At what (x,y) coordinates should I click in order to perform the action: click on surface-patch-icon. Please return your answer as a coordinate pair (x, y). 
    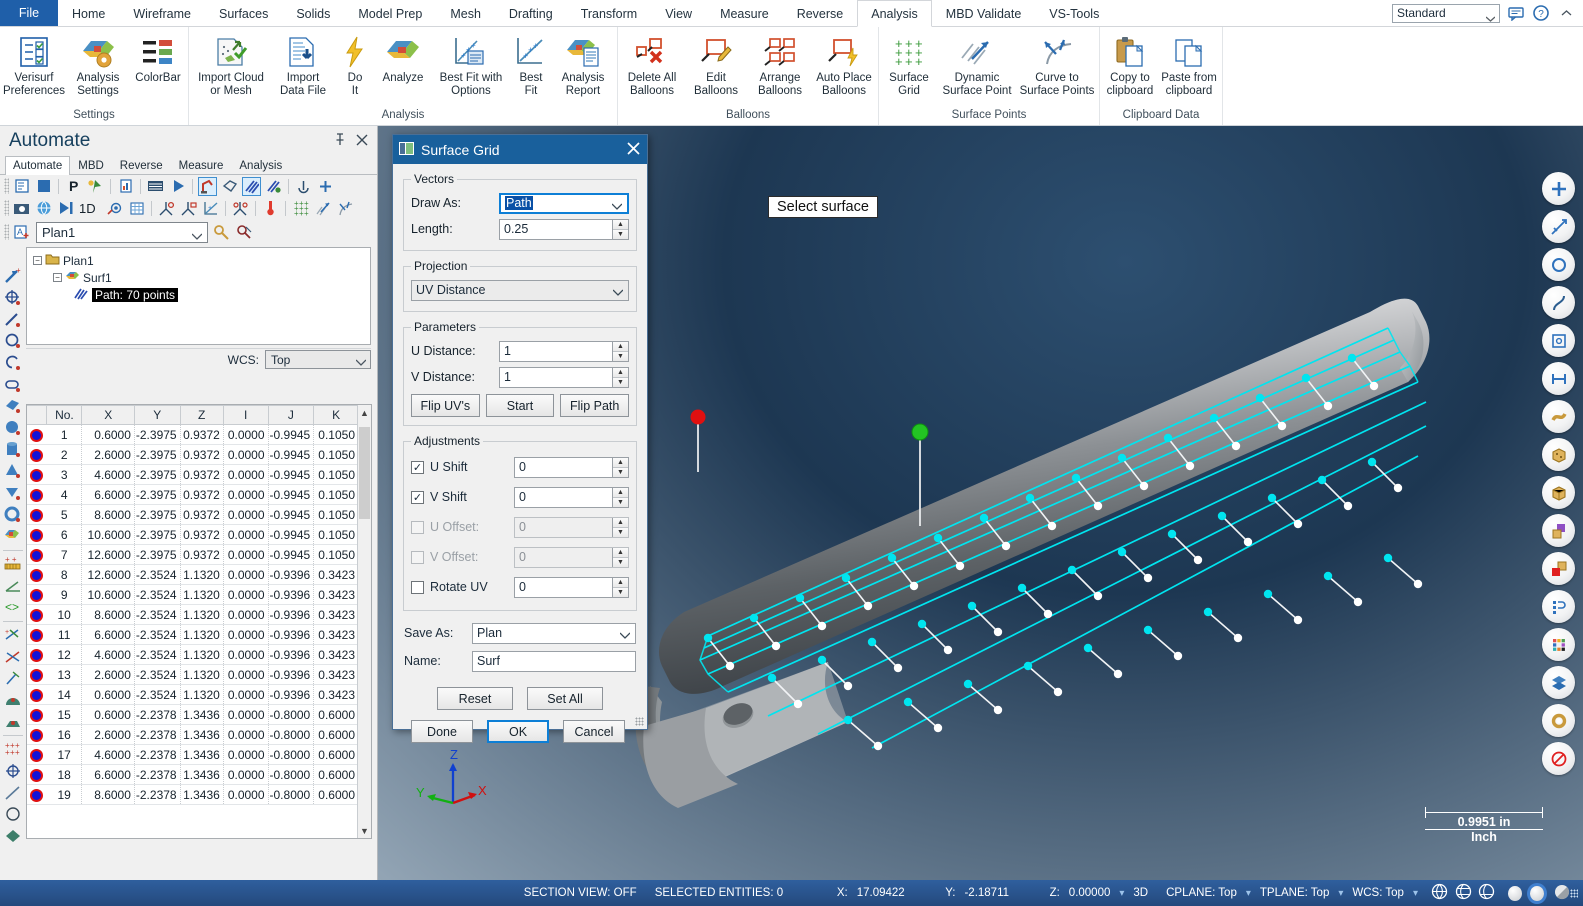
    Looking at the image, I should click on (1558, 416).